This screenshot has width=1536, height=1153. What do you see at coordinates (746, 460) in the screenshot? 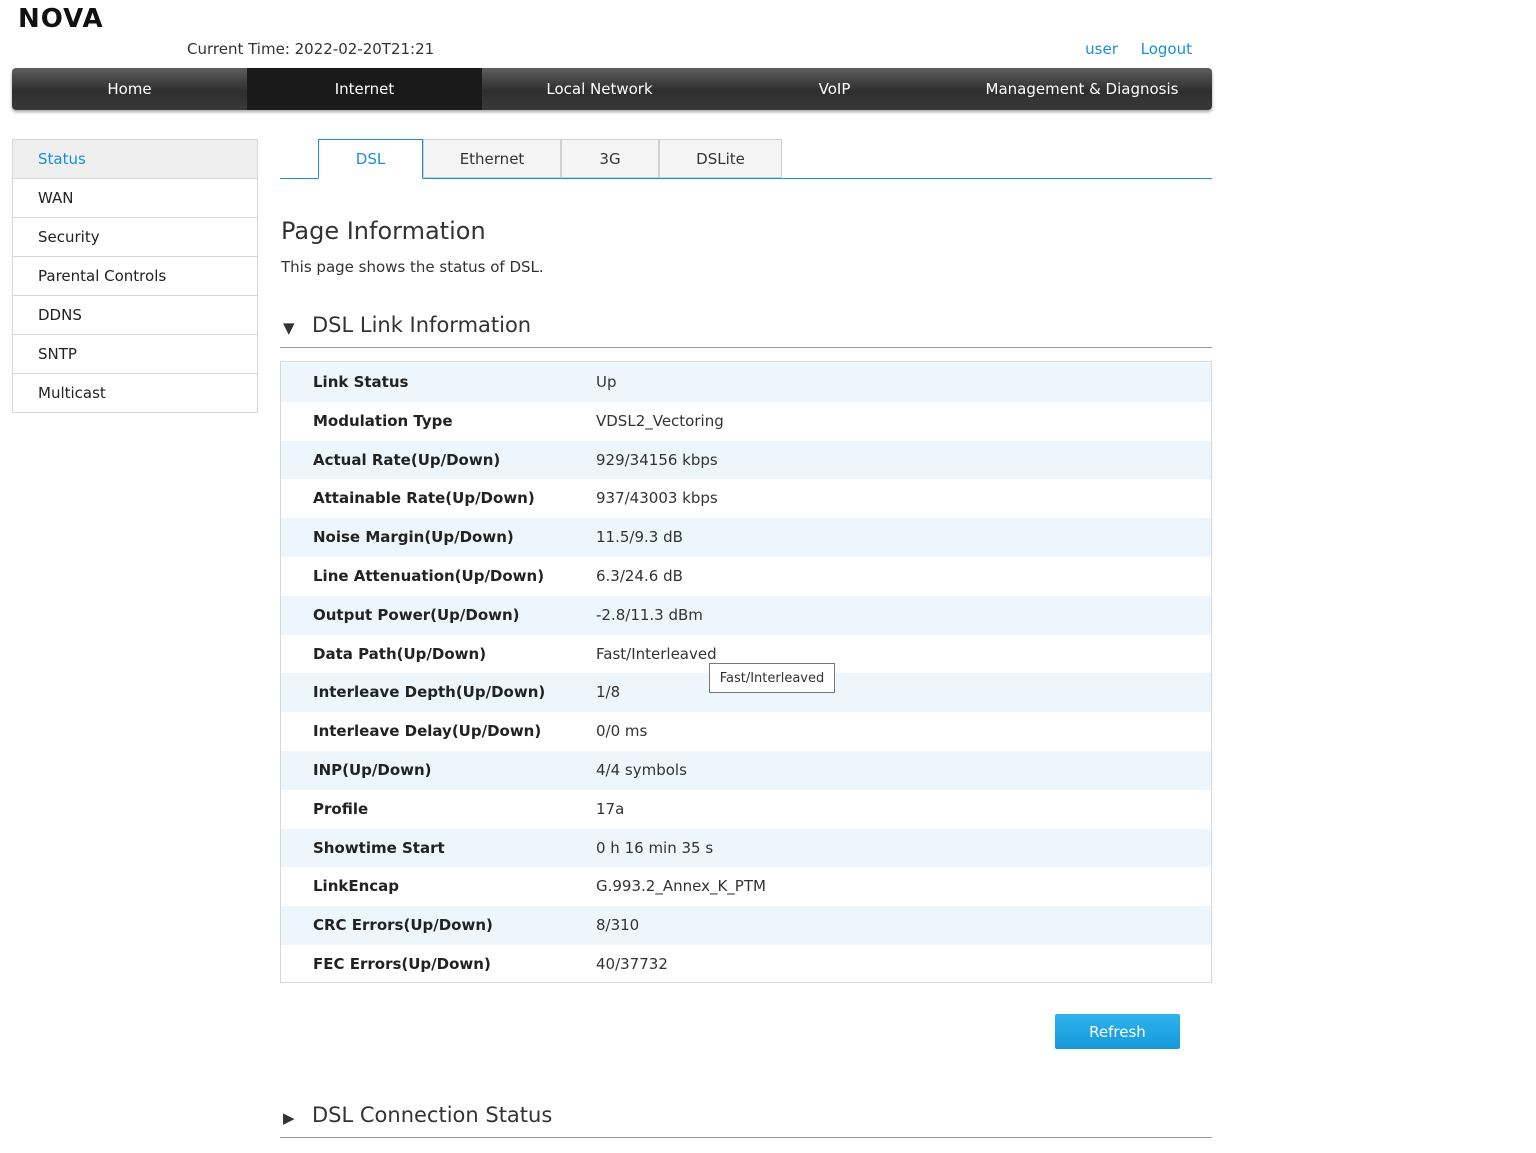
I see `table-row: Actual Rate(Up/Down) 929/34156 kbps` at bounding box center [746, 460].